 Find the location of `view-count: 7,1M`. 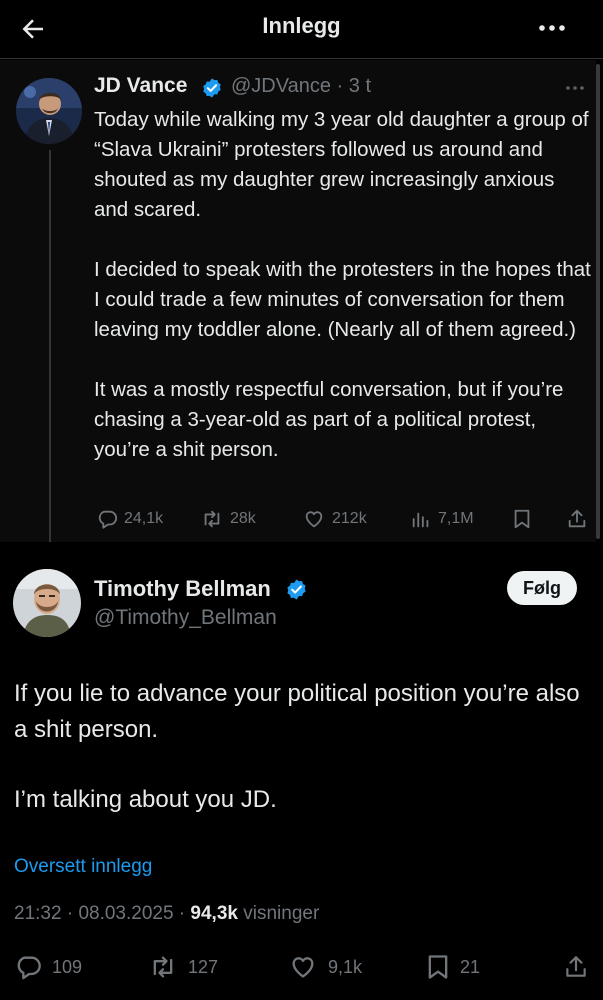

view-count: 7,1M is located at coordinates (456, 518).